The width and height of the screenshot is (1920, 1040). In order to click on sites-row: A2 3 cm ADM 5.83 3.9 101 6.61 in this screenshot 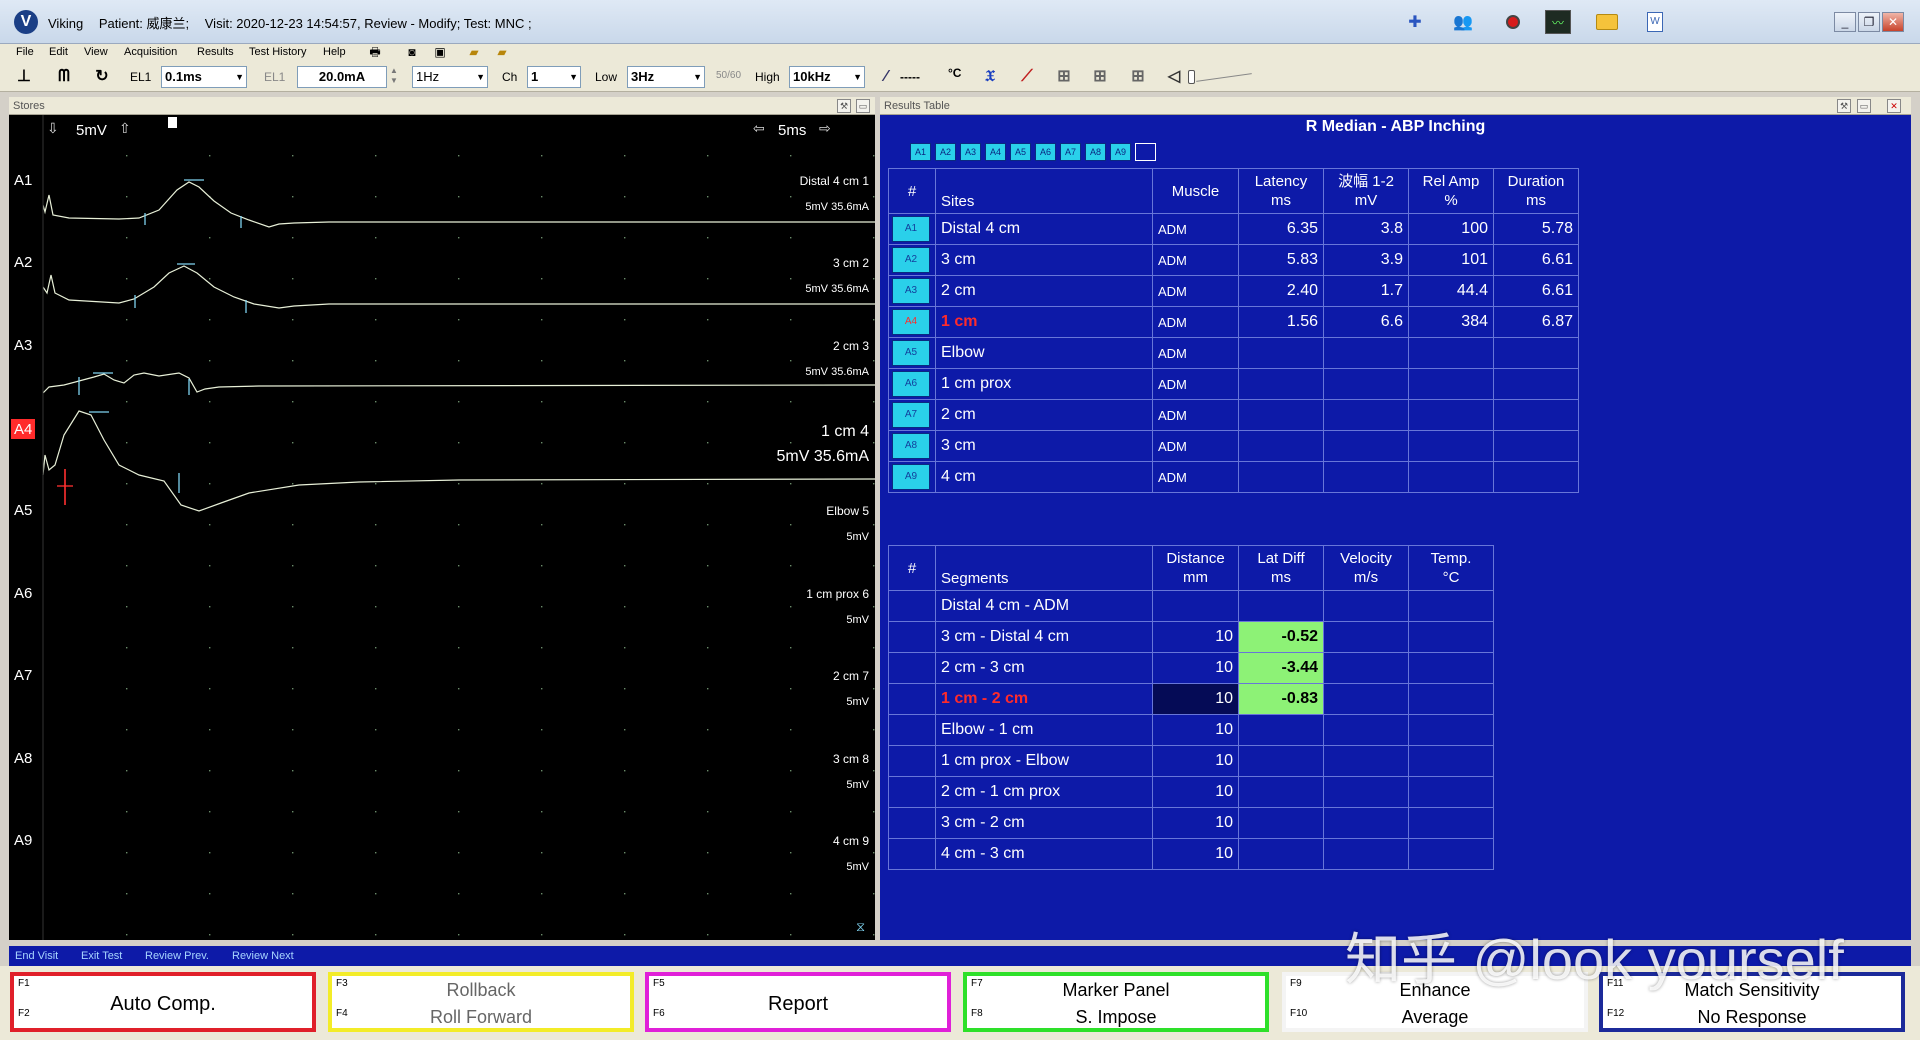, I will do `click(1233, 260)`.